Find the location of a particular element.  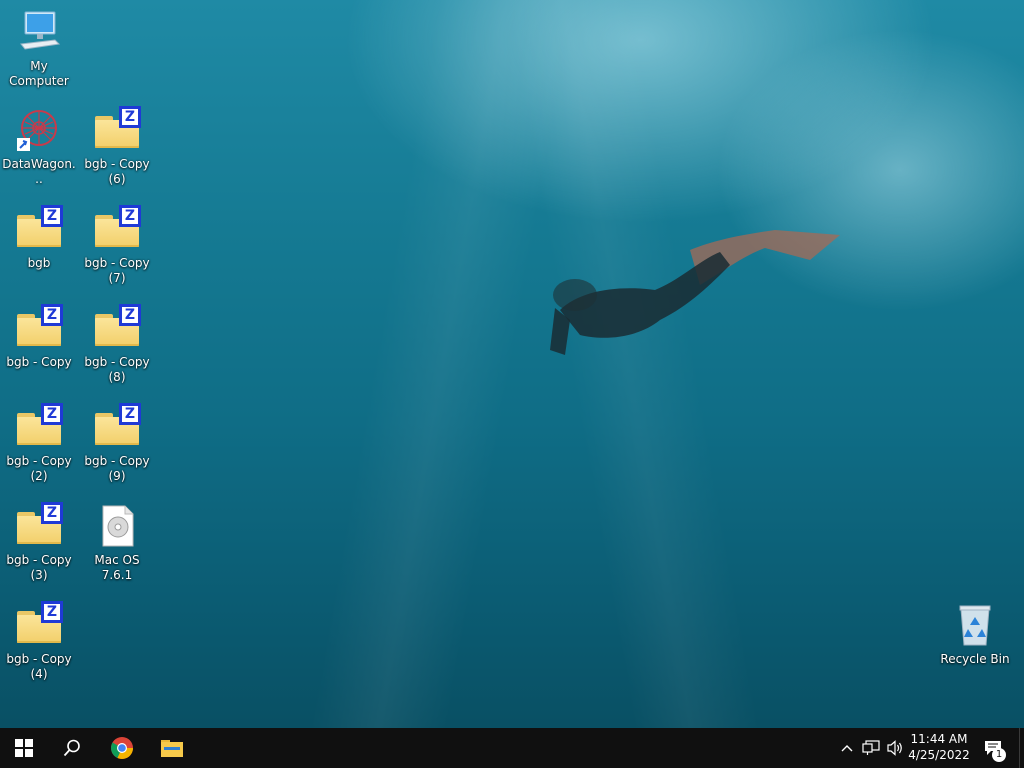

desktop-icon-my-computer: My Computer is located at coordinates (39, 48).